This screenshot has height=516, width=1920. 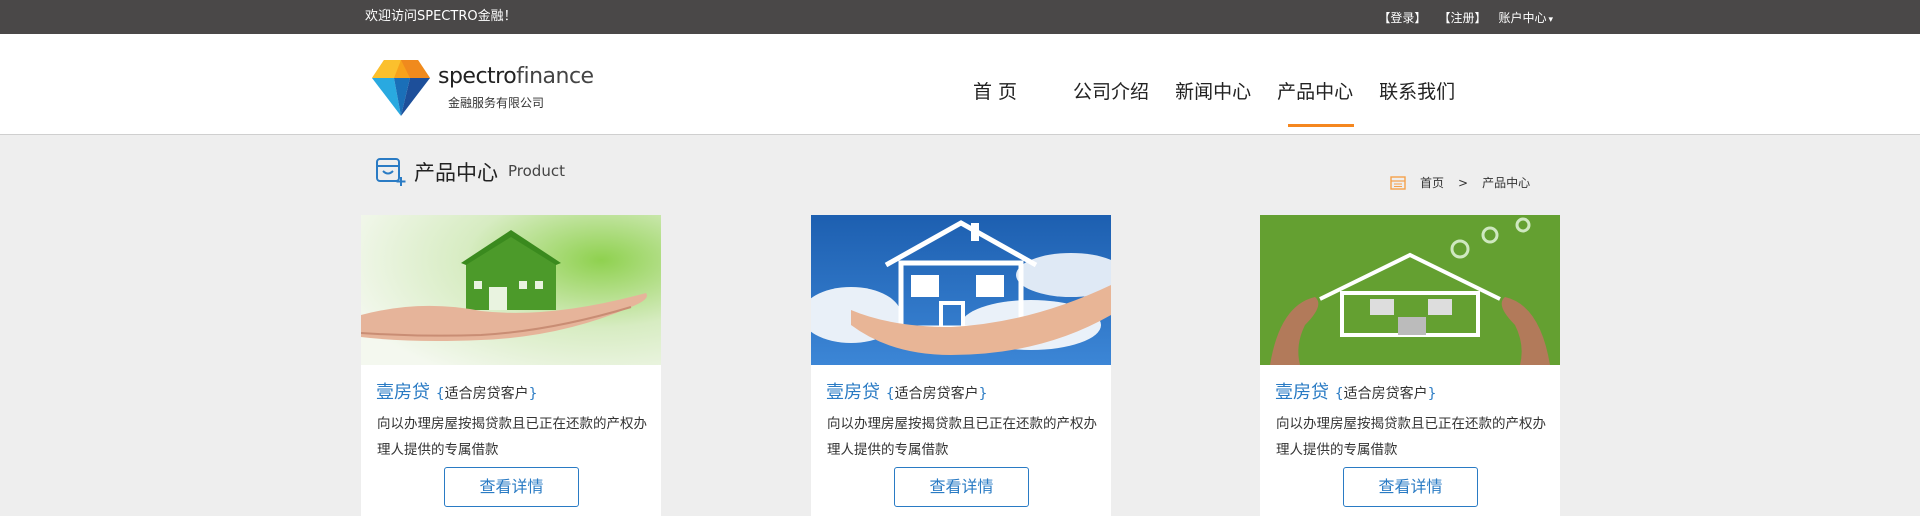 I want to click on breadcrumb-home: 首页, so click(x=1432, y=182).